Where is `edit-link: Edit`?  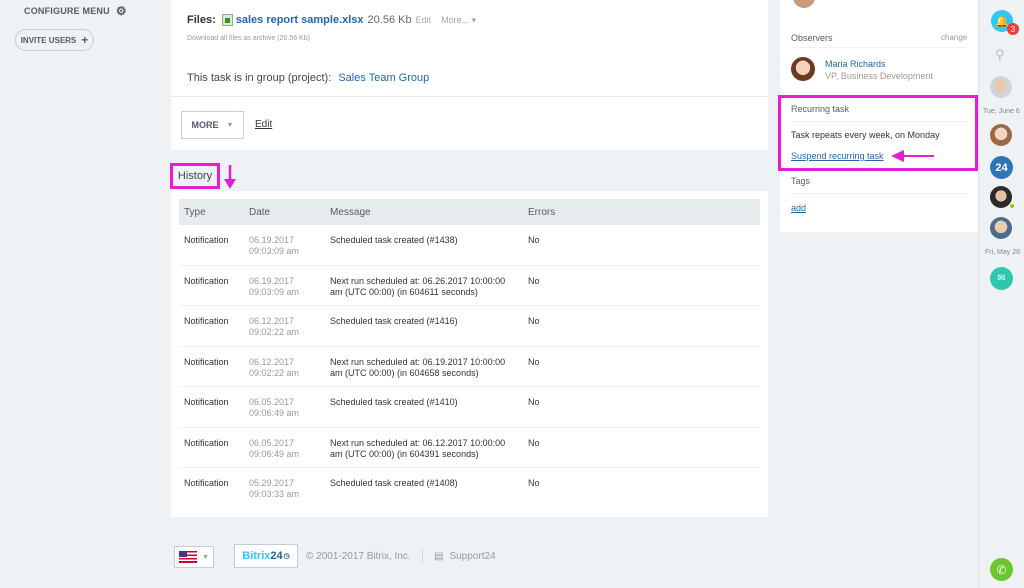
edit-link: Edit is located at coordinates (263, 124).